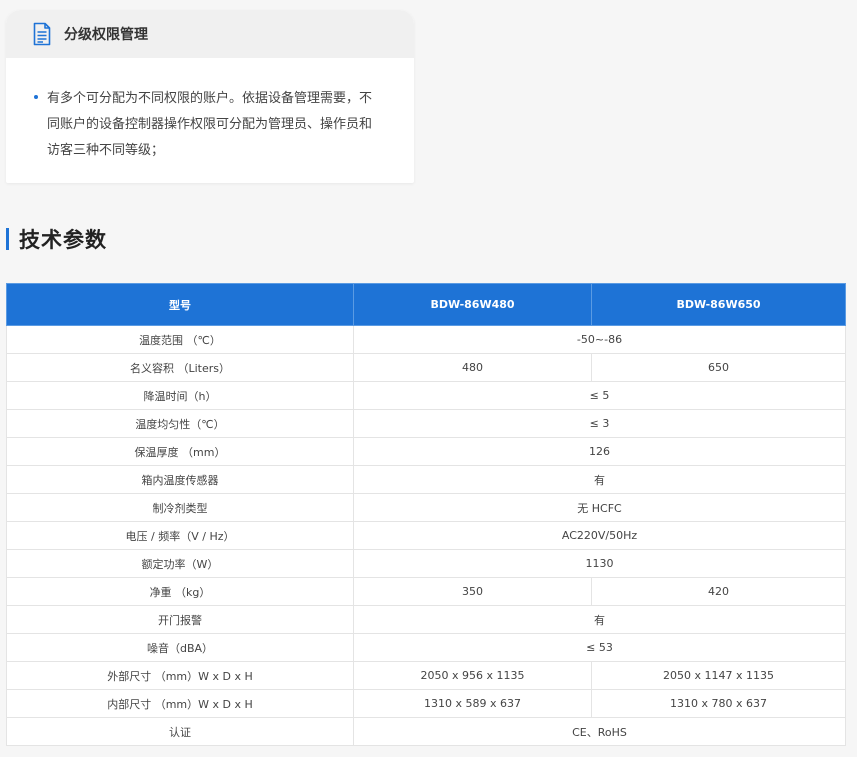 This screenshot has width=857, height=757. What do you see at coordinates (180, 563) in the screenshot?
I see `row-label: 额定功率（W）` at bounding box center [180, 563].